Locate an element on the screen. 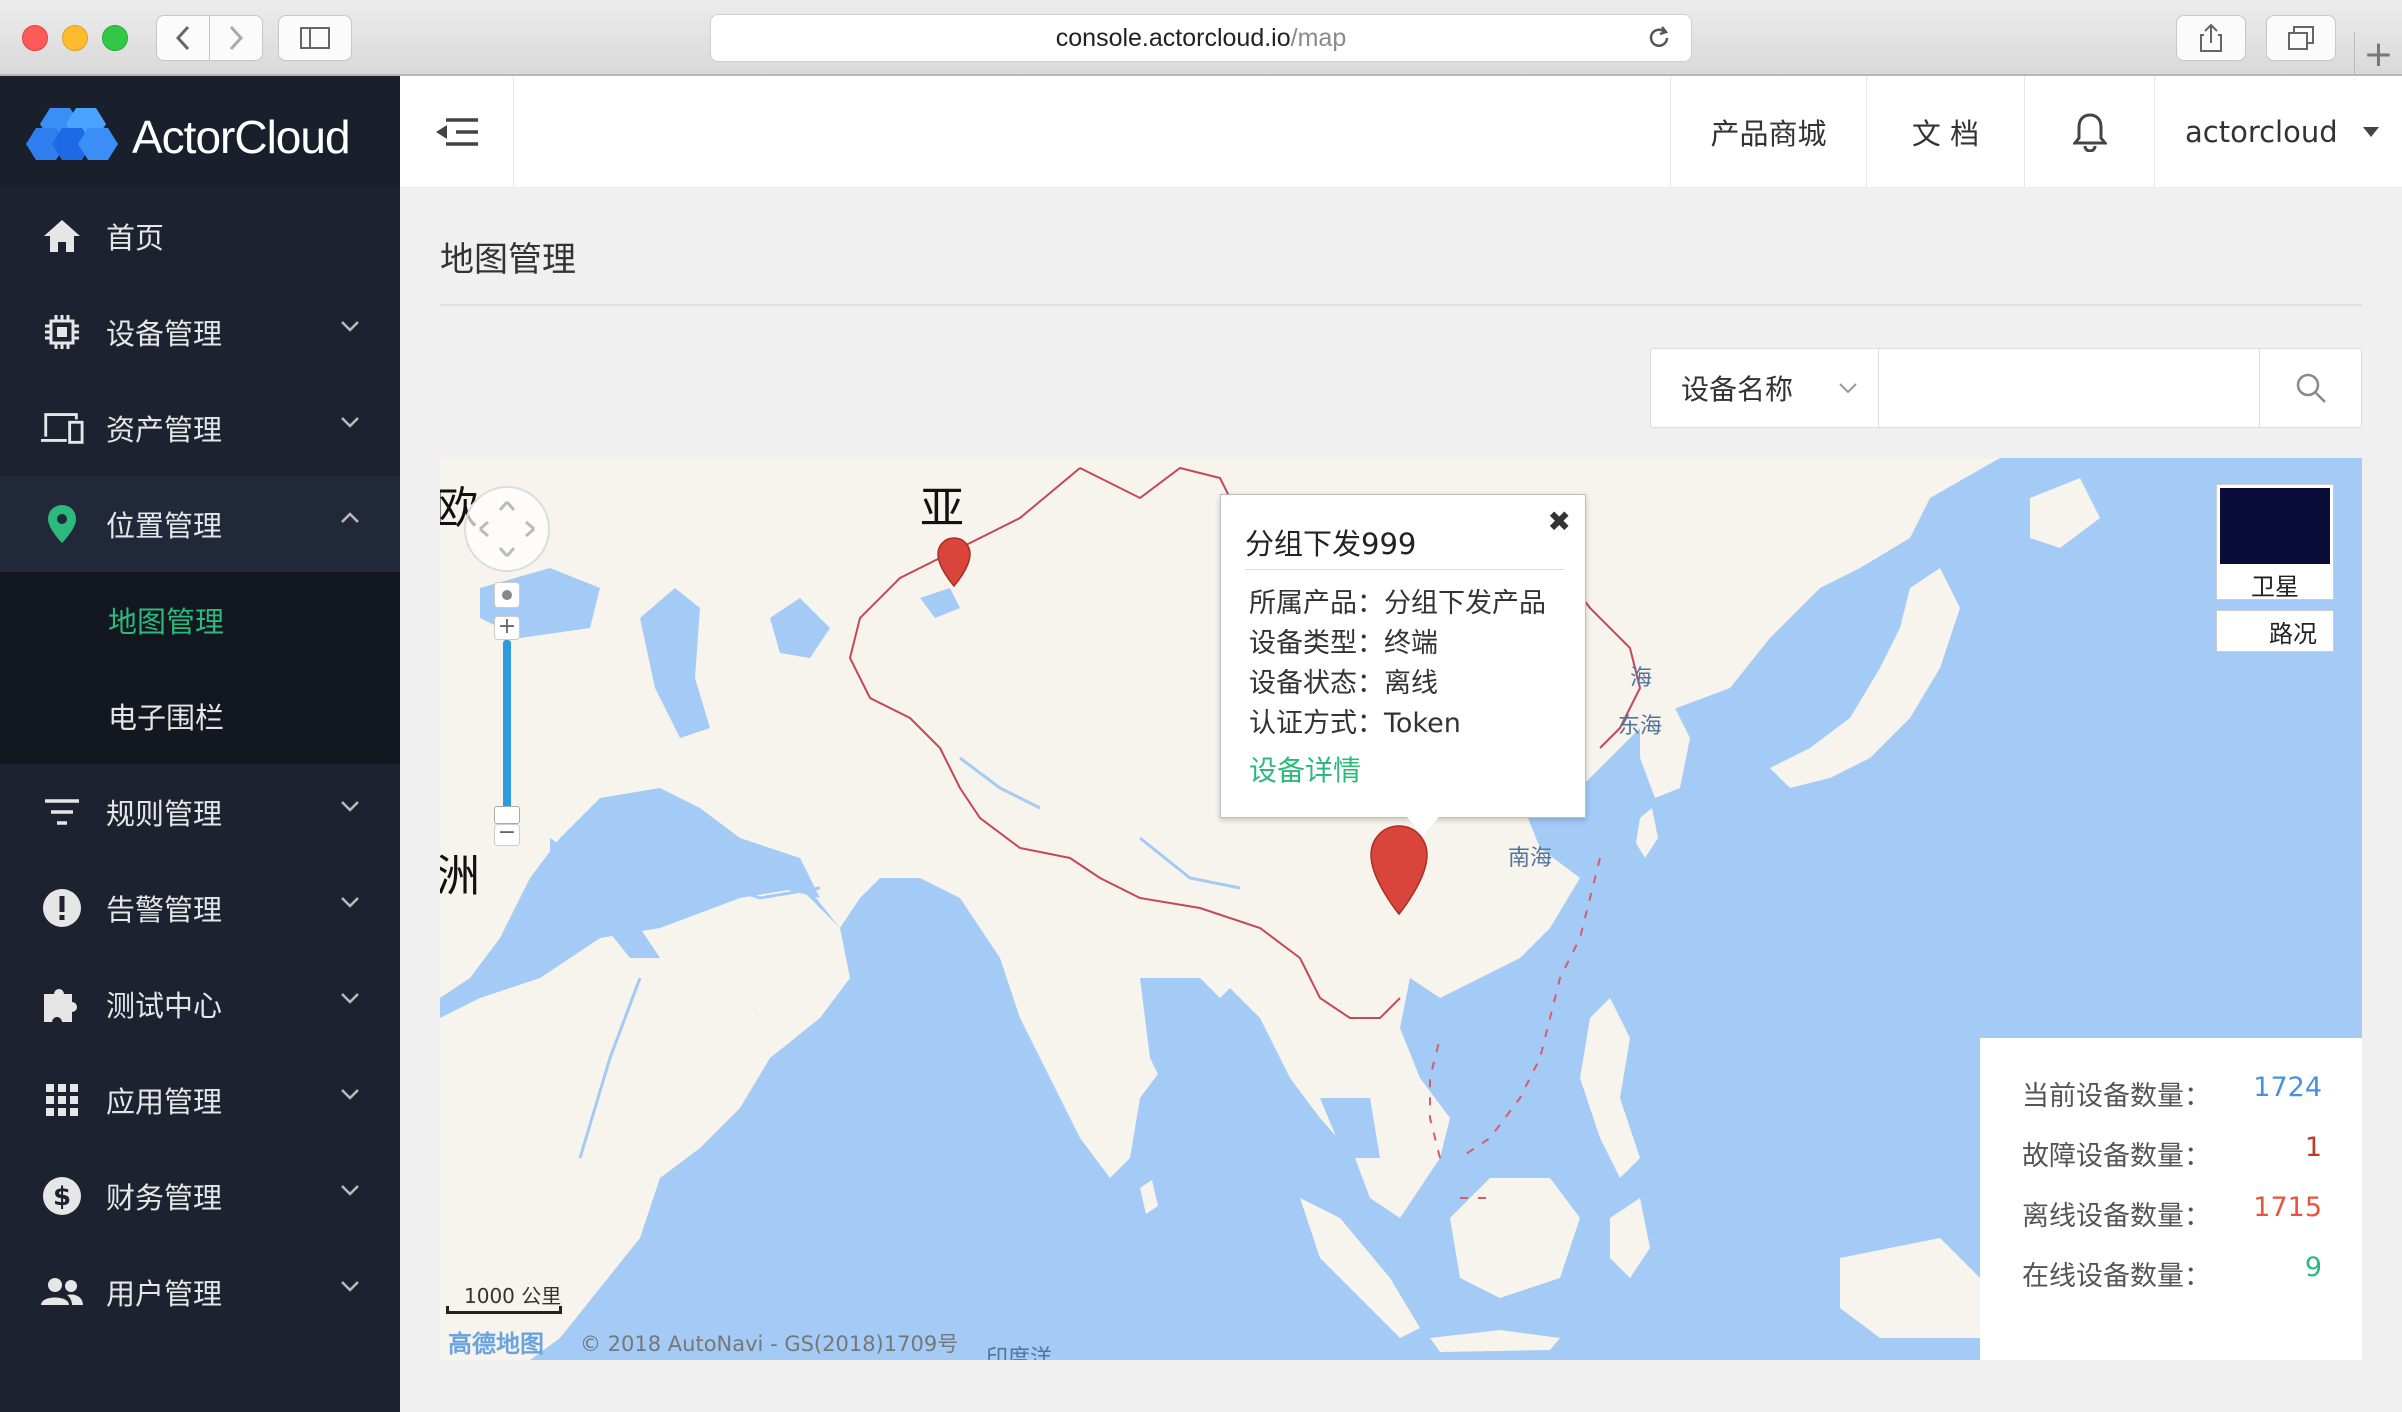 This screenshot has height=1412, width=2402. sidebar-item-location: 位置管理 is located at coordinates (200, 524).